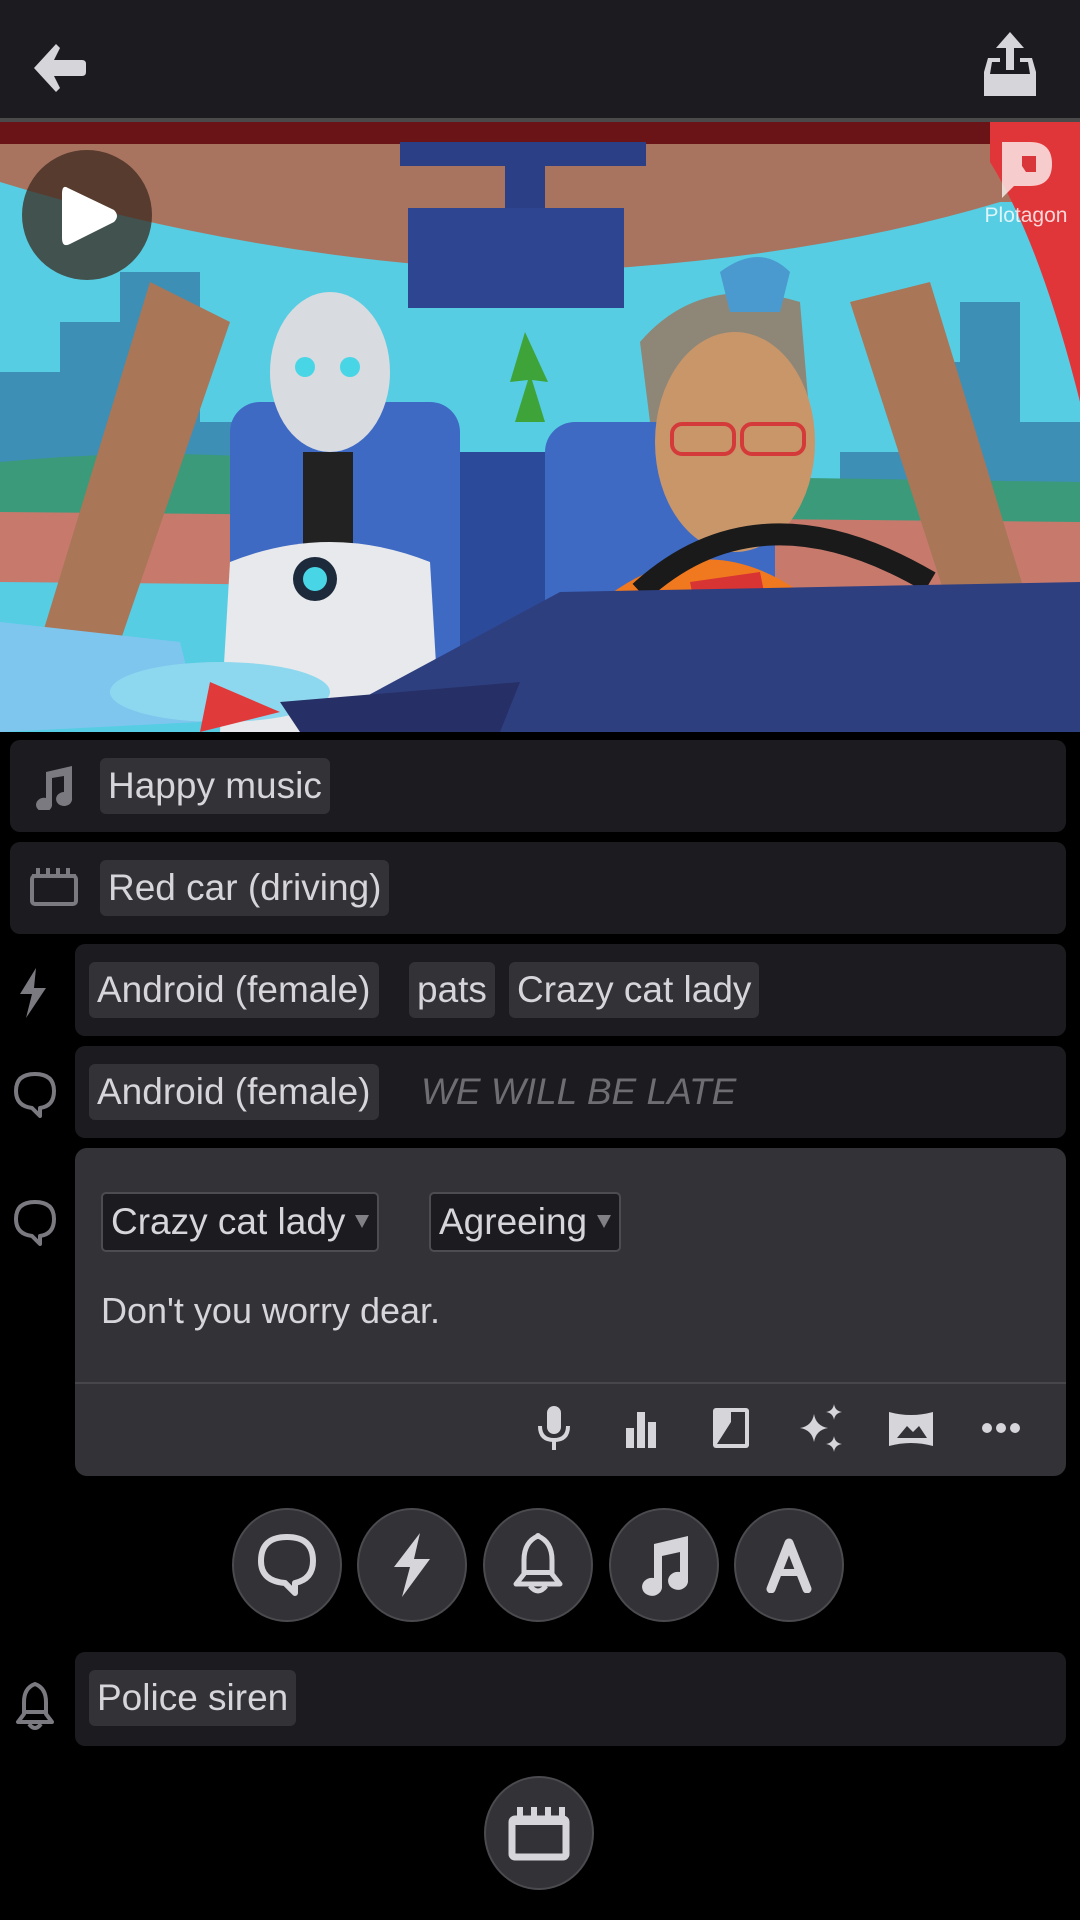 This screenshot has height=1920, width=1080. I want to click on microphone-icon, so click(554, 1428).